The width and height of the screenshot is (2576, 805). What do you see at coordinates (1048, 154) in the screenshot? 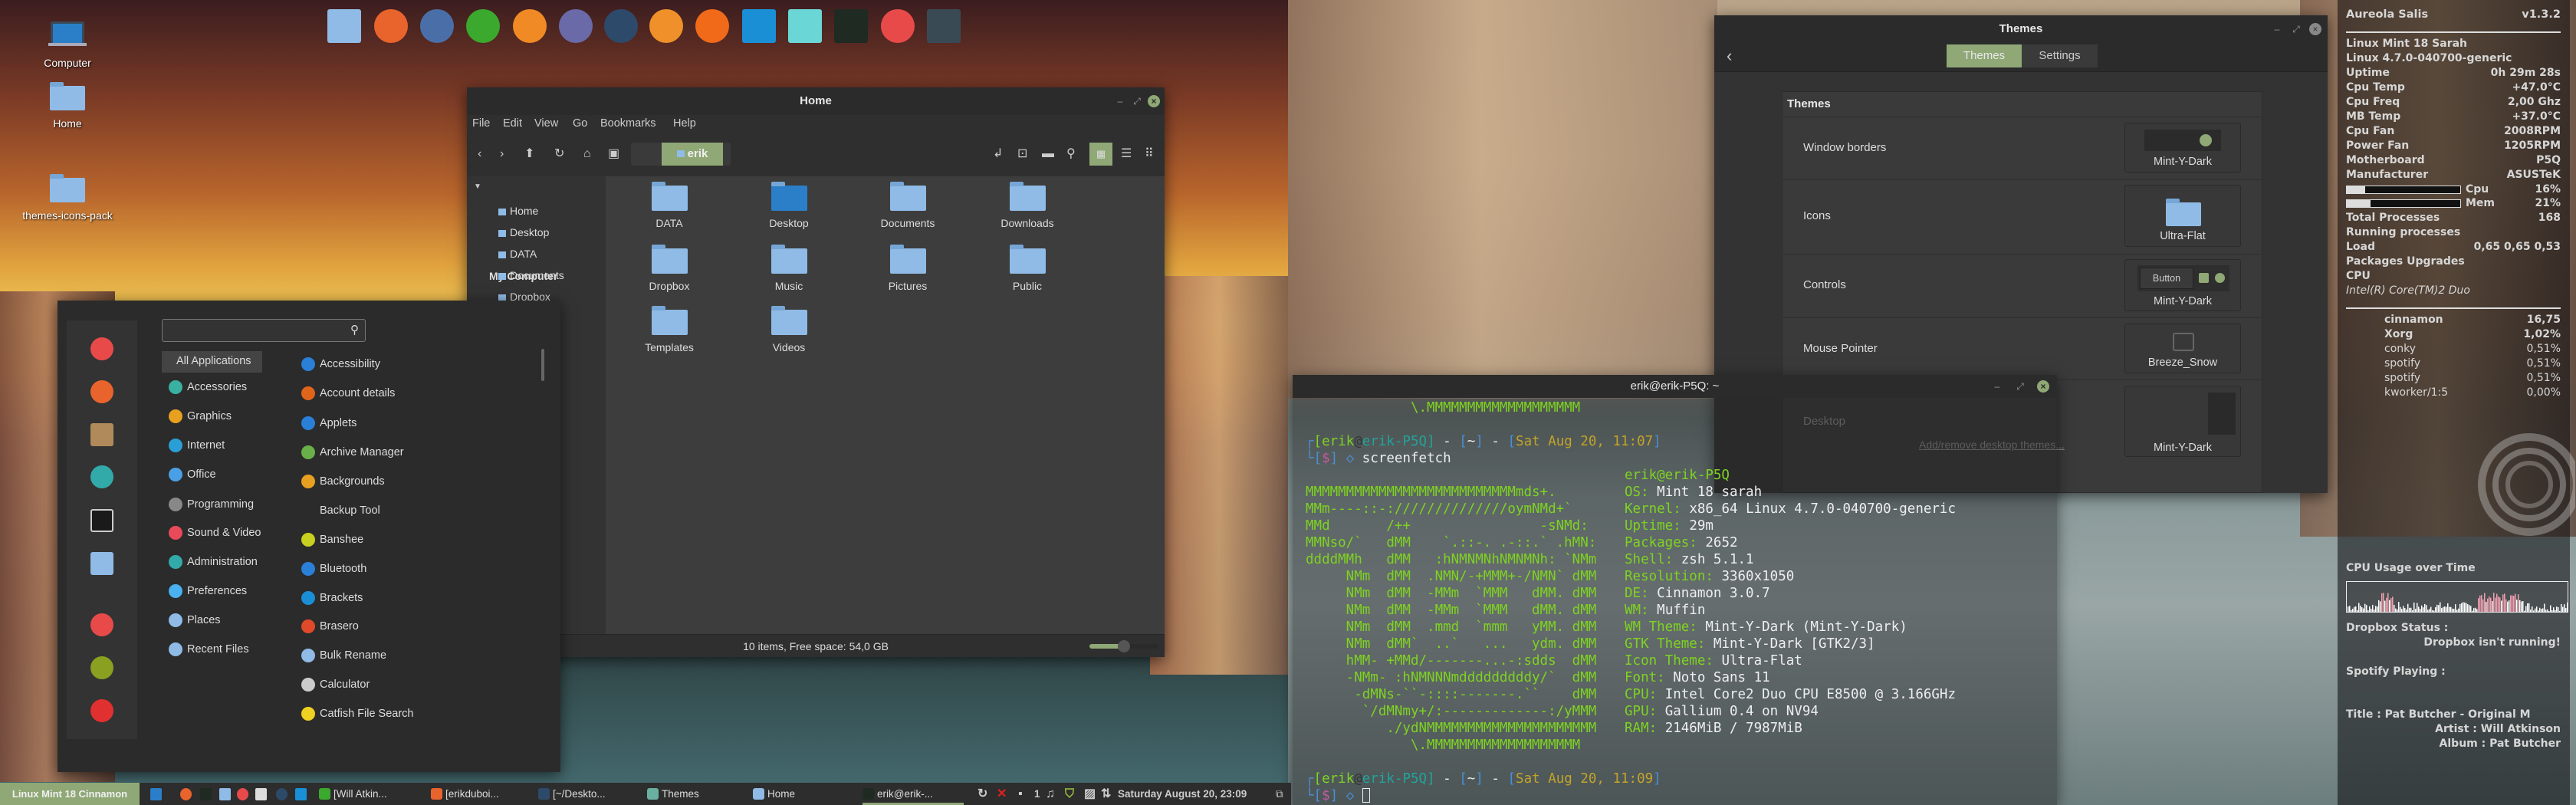
I see `new-folder-button: ▬` at bounding box center [1048, 154].